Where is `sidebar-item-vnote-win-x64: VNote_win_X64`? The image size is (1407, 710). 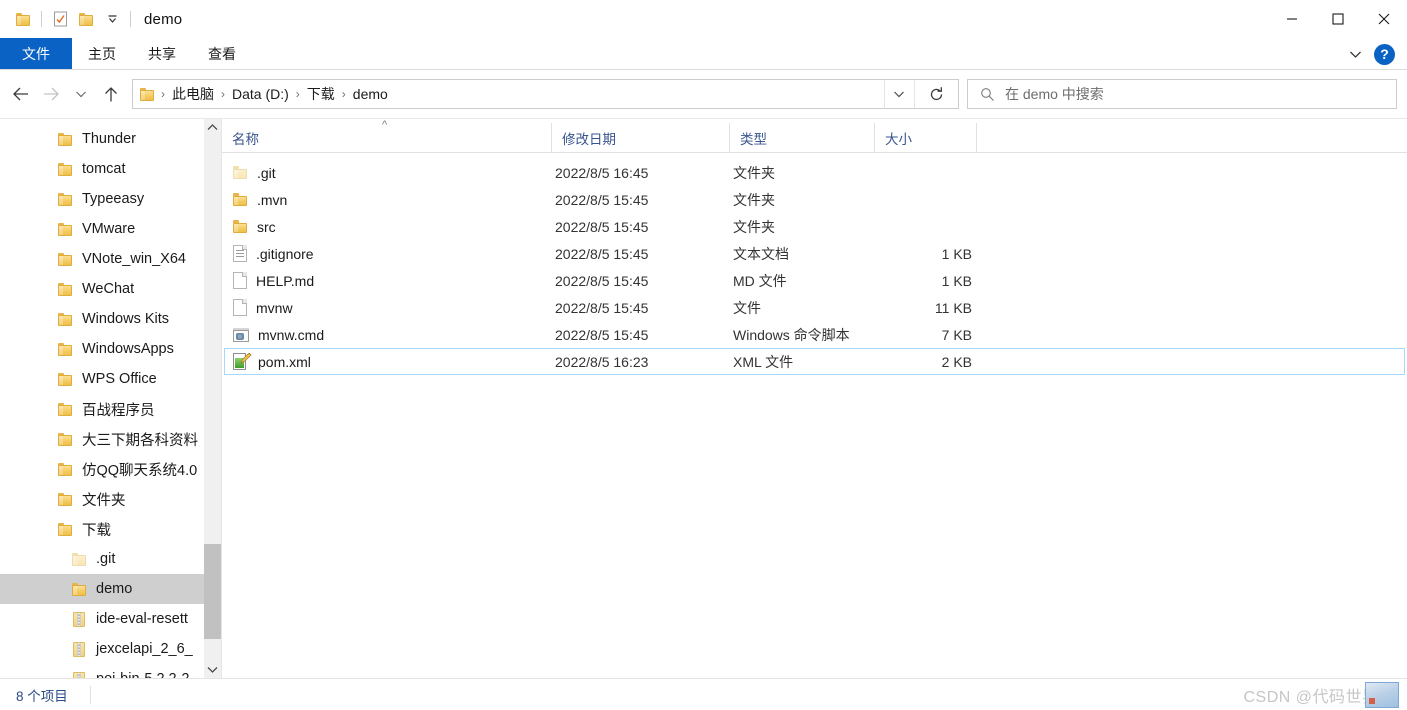 sidebar-item-vnote-win-x64: VNote_win_X64 is located at coordinates (110, 259).